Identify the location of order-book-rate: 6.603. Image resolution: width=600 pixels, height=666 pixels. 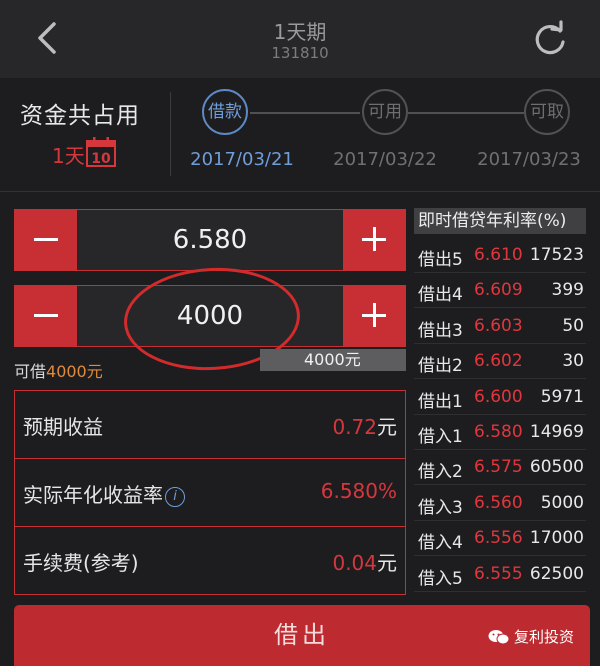
(498, 325).